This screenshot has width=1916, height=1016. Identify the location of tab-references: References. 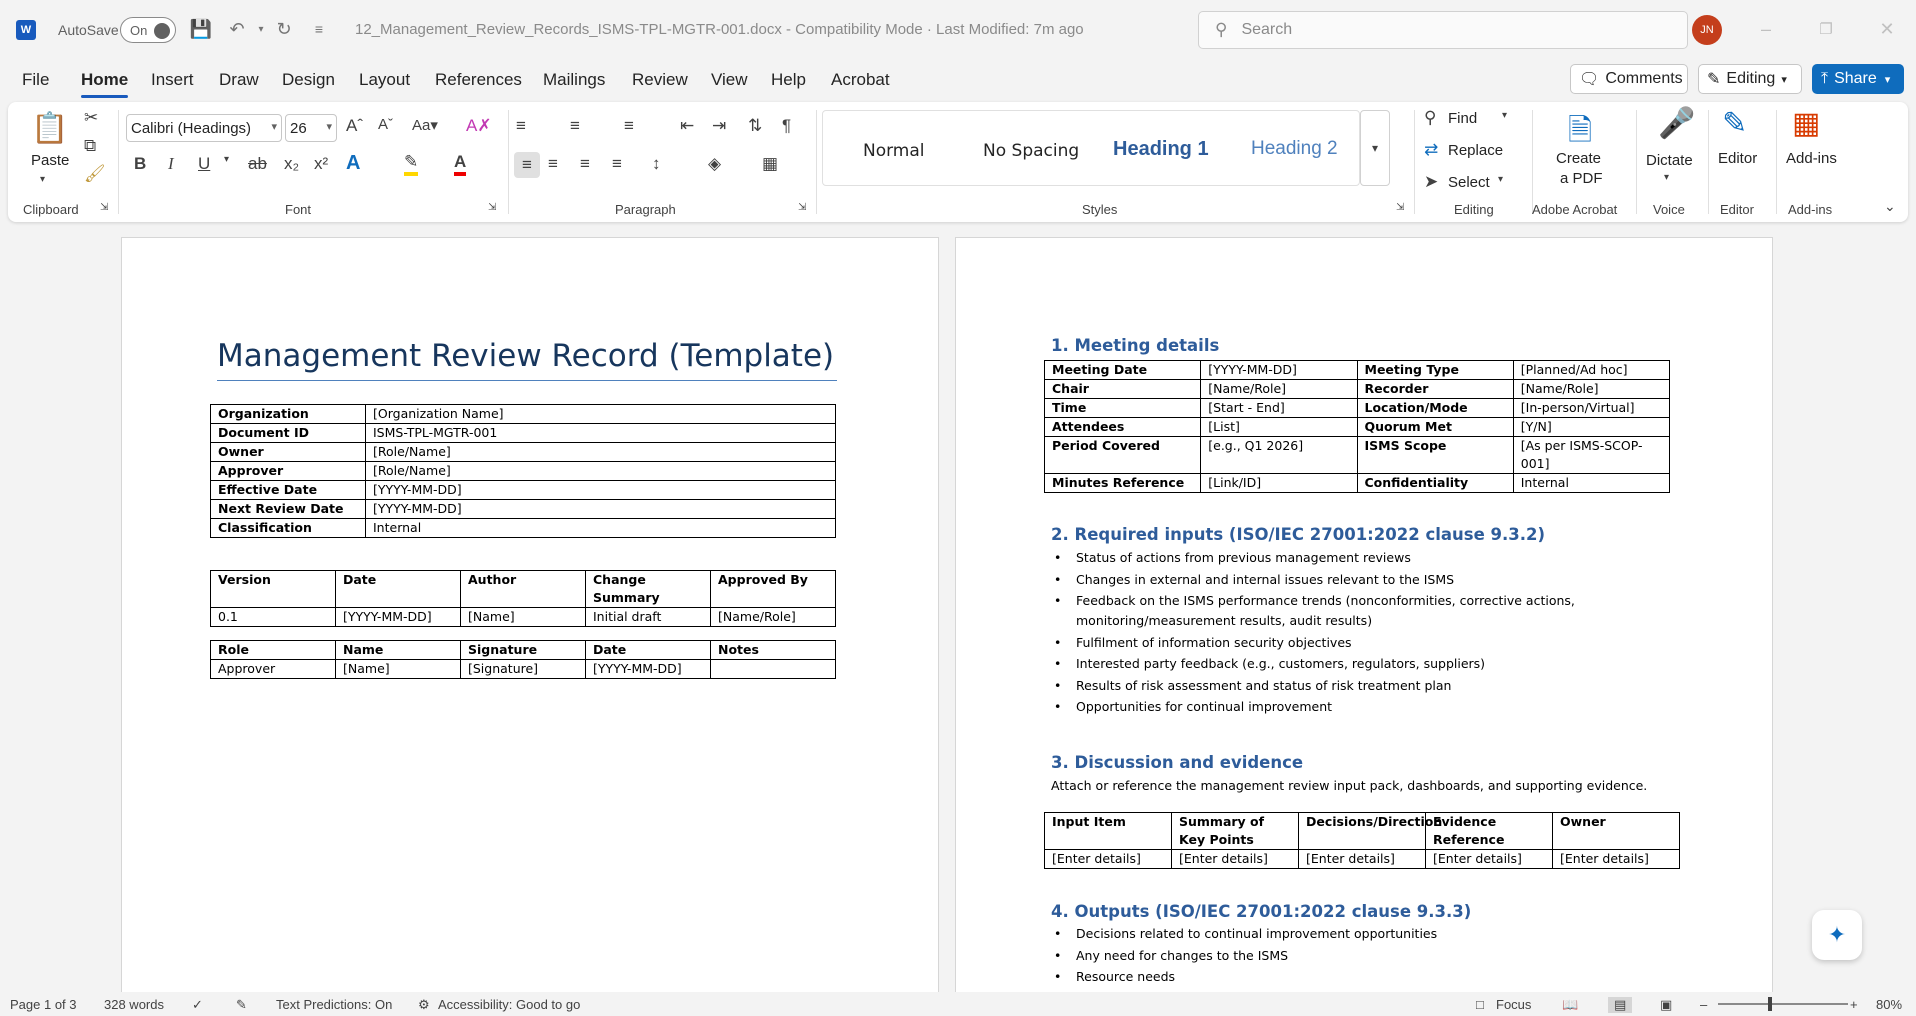
(478, 80).